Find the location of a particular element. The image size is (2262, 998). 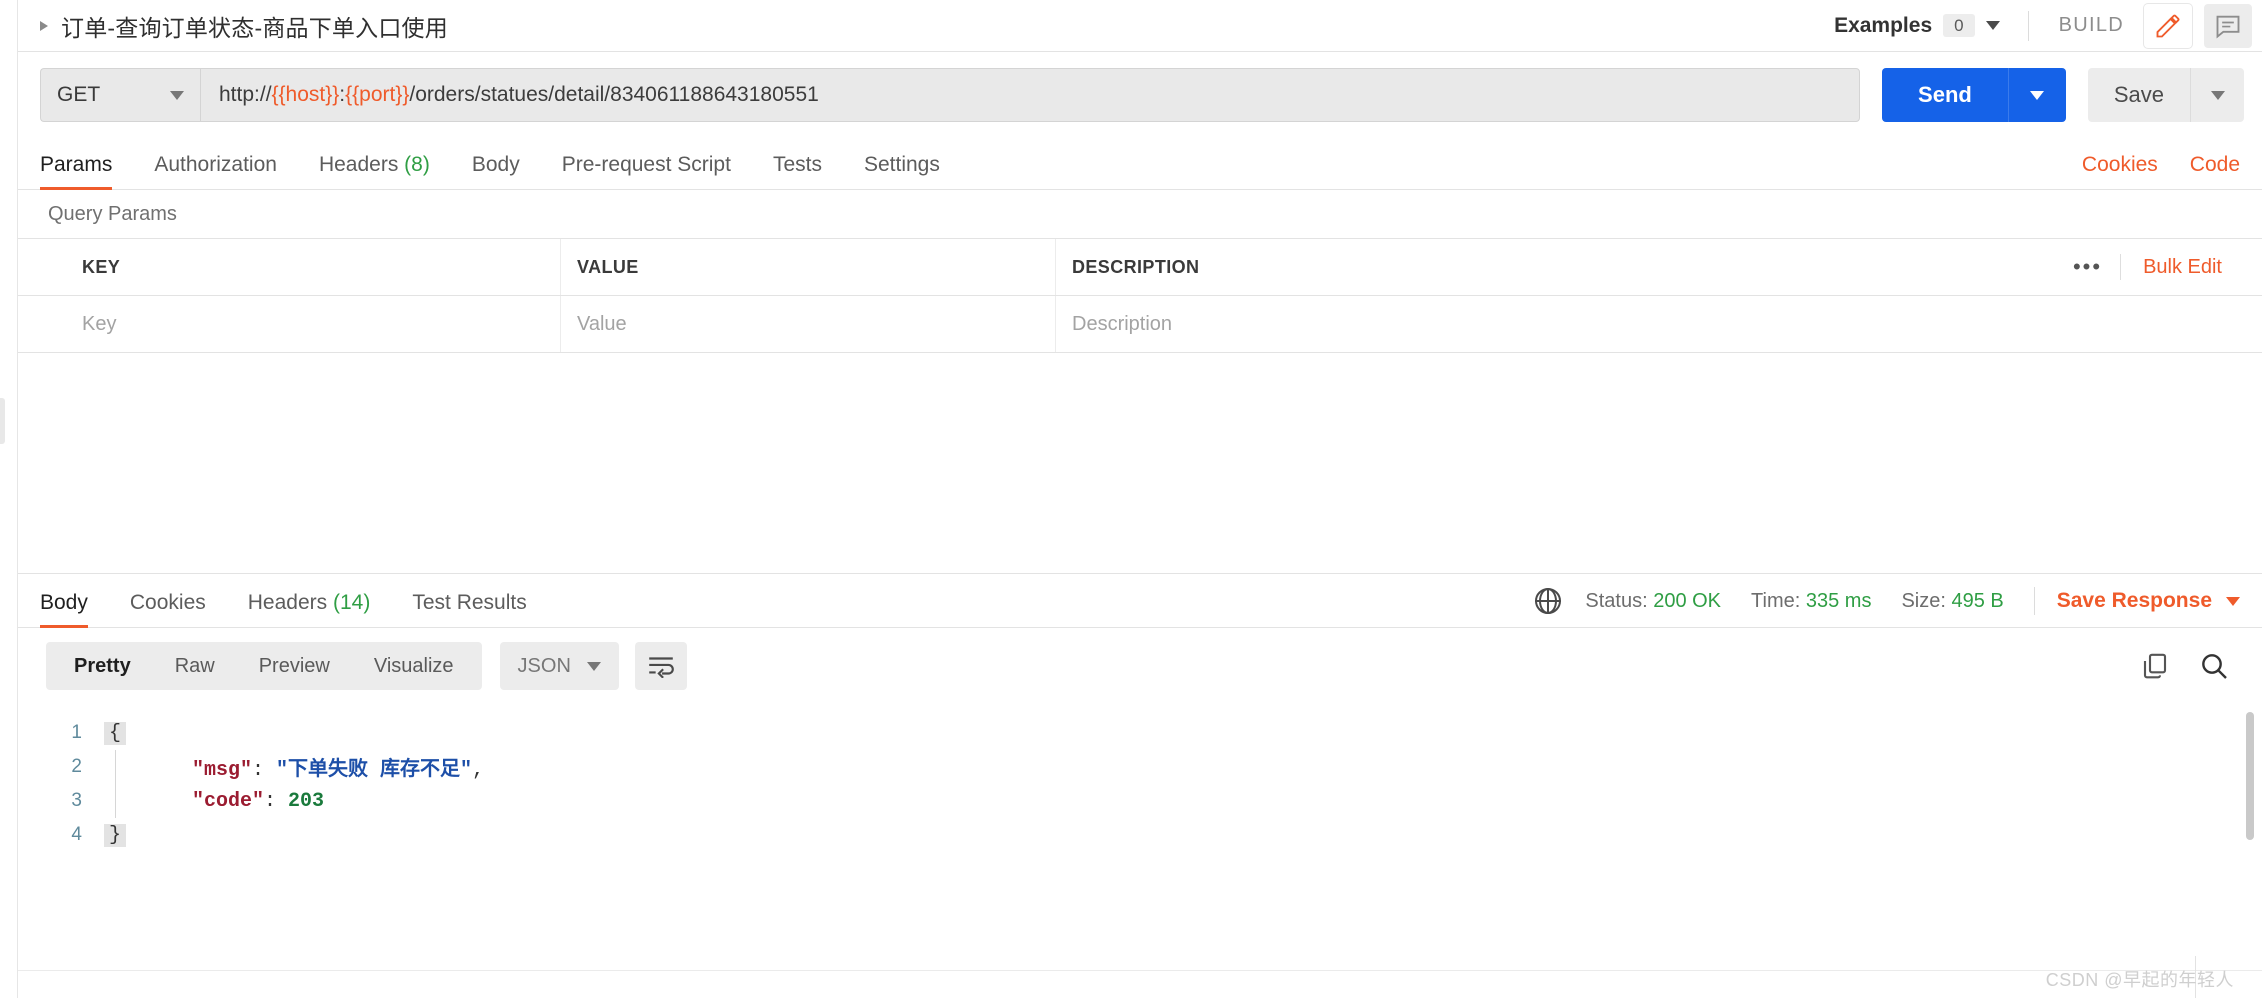

size-value: 495 B is located at coordinates (1977, 600).